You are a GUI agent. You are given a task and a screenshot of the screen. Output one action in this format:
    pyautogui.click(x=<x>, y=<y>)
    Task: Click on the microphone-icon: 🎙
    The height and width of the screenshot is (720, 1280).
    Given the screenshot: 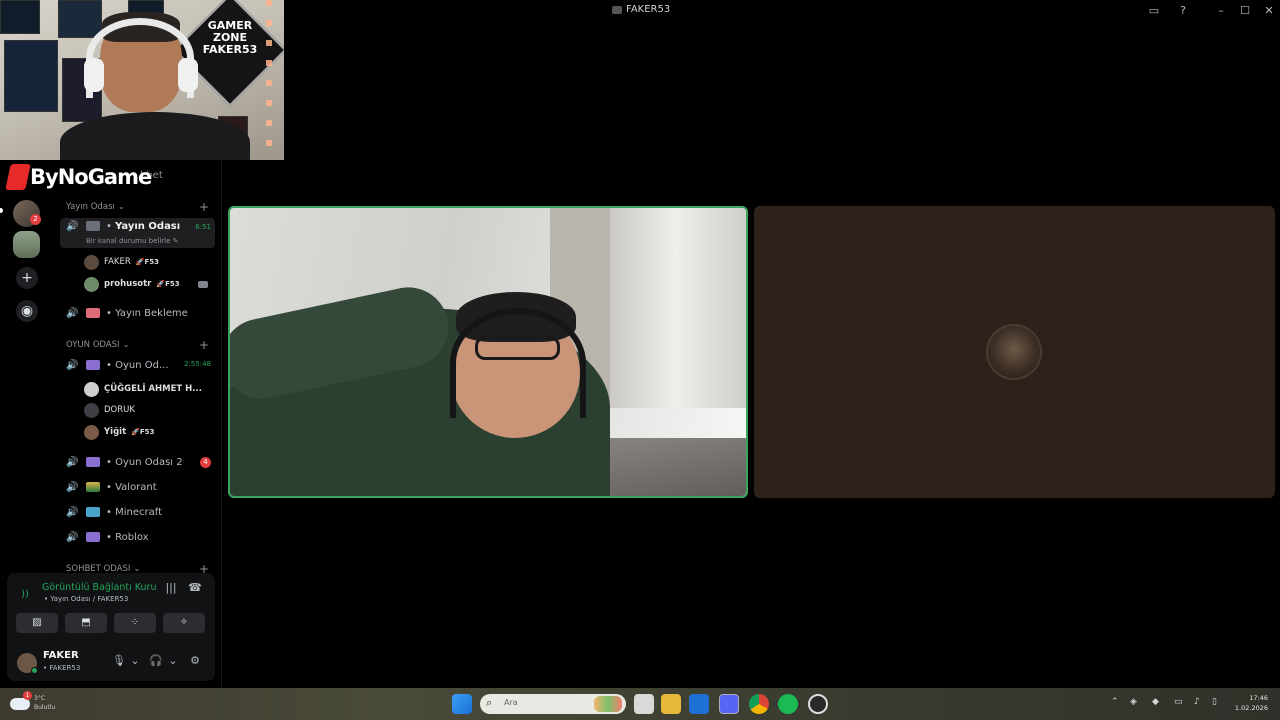 What is the action you would take?
    pyautogui.click(x=119, y=661)
    